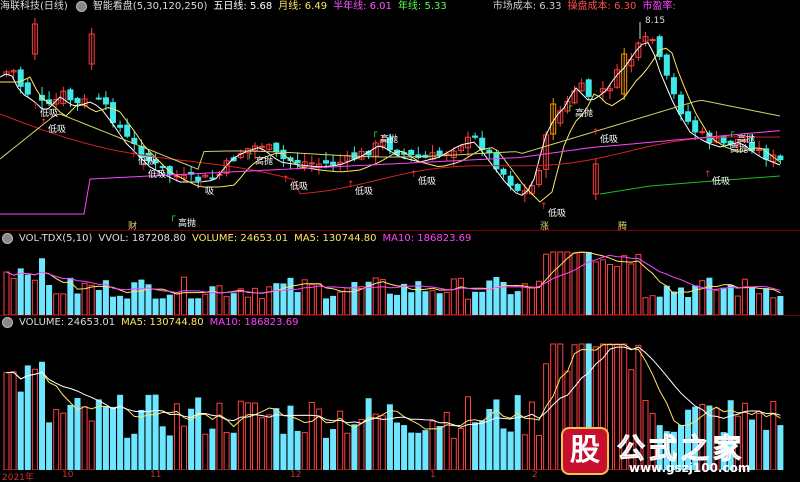 This screenshot has height=482, width=800. What do you see at coordinates (81, 6) in the screenshot?
I see `settings-gear-icon` at bounding box center [81, 6].